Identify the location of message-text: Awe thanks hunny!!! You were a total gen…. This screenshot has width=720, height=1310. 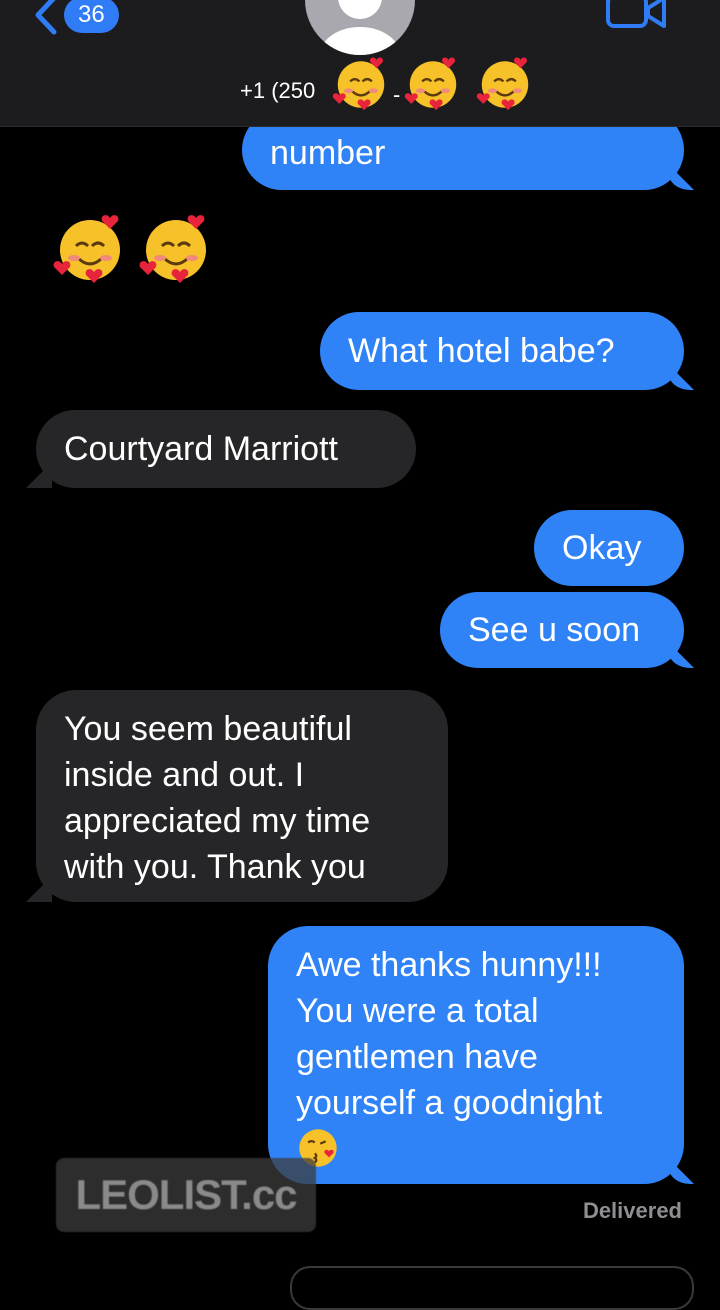
(449, 1034).